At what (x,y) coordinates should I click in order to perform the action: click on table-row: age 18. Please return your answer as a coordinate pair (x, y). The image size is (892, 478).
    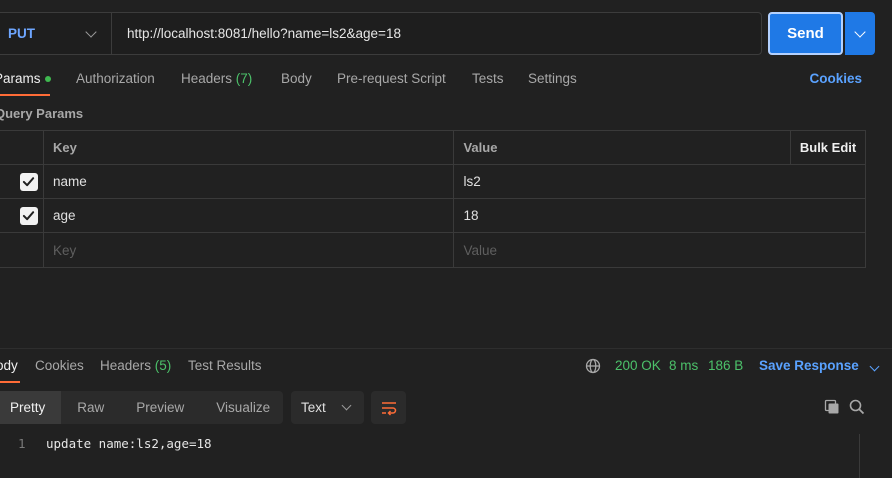
    Looking at the image, I should click on (432, 216).